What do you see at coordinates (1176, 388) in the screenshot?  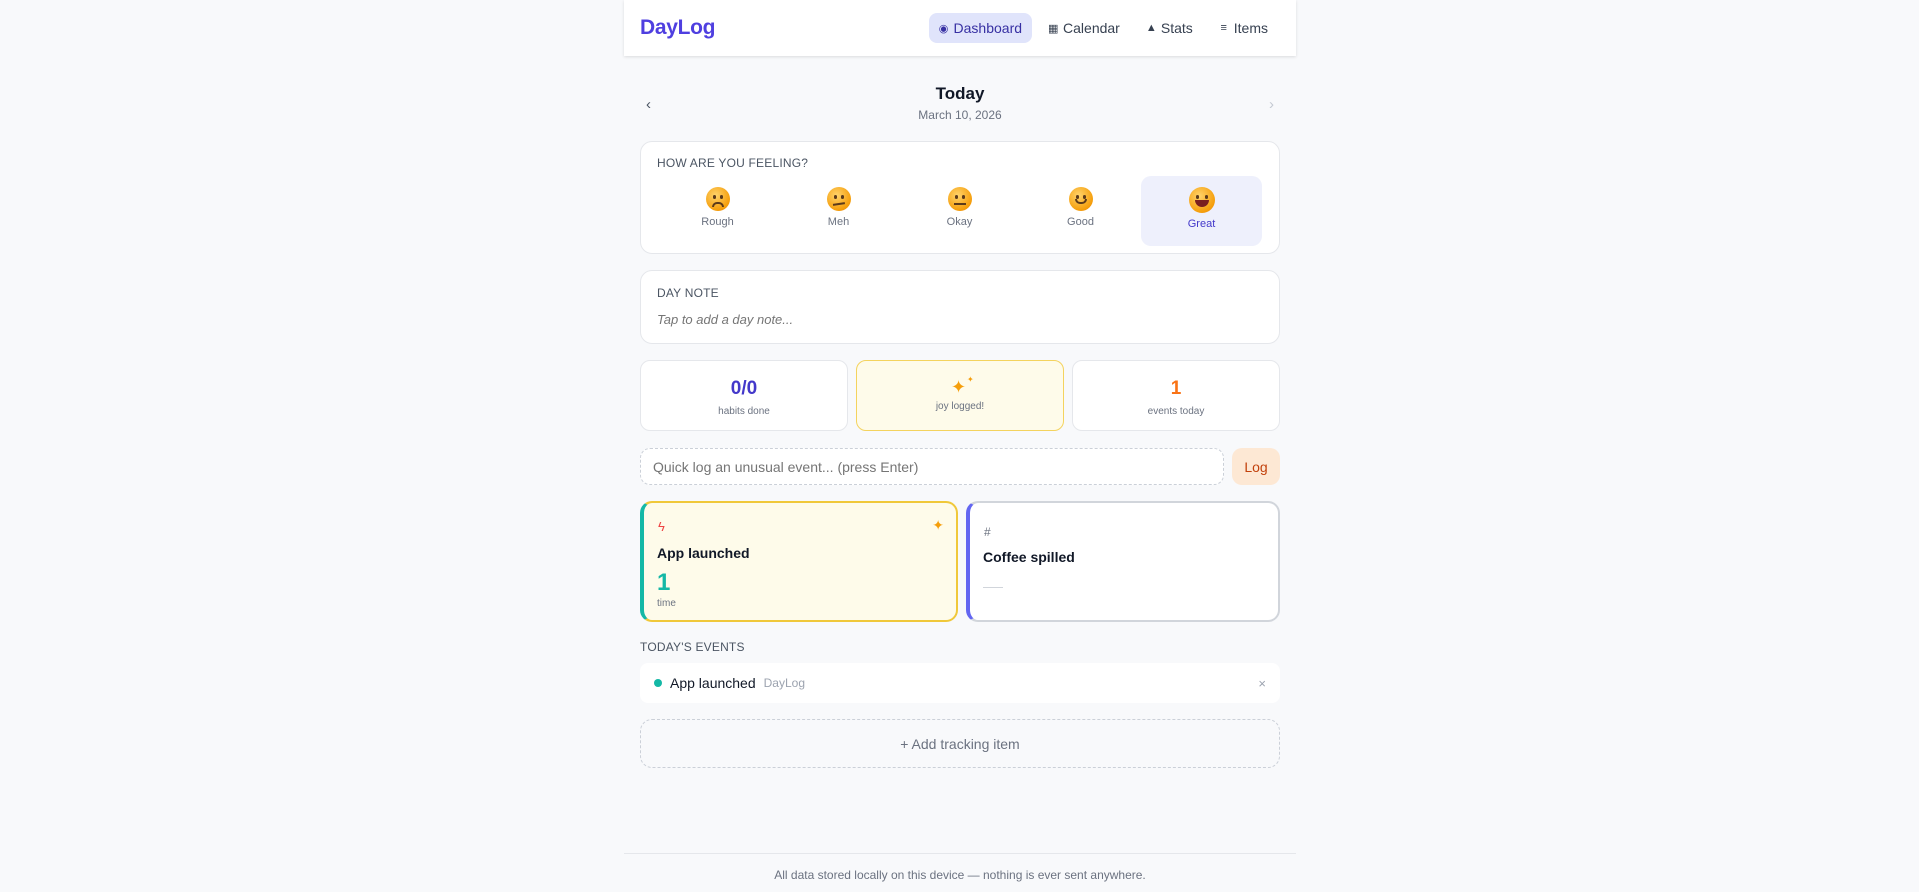 I see `events-value: 1` at bounding box center [1176, 388].